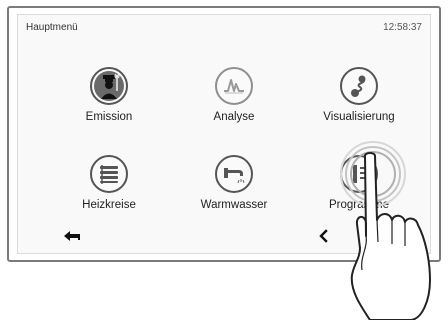 The image size is (448, 320). Describe the element at coordinates (234, 117) in the screenshot. I see `menu-tile-analyse-label: Analyse` at that location.